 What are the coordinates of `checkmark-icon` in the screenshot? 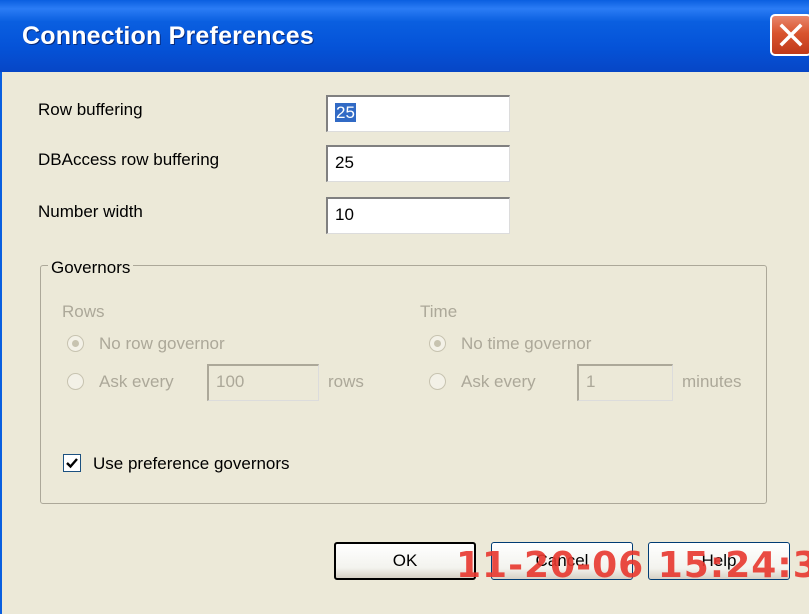 It's located at (72, 463).